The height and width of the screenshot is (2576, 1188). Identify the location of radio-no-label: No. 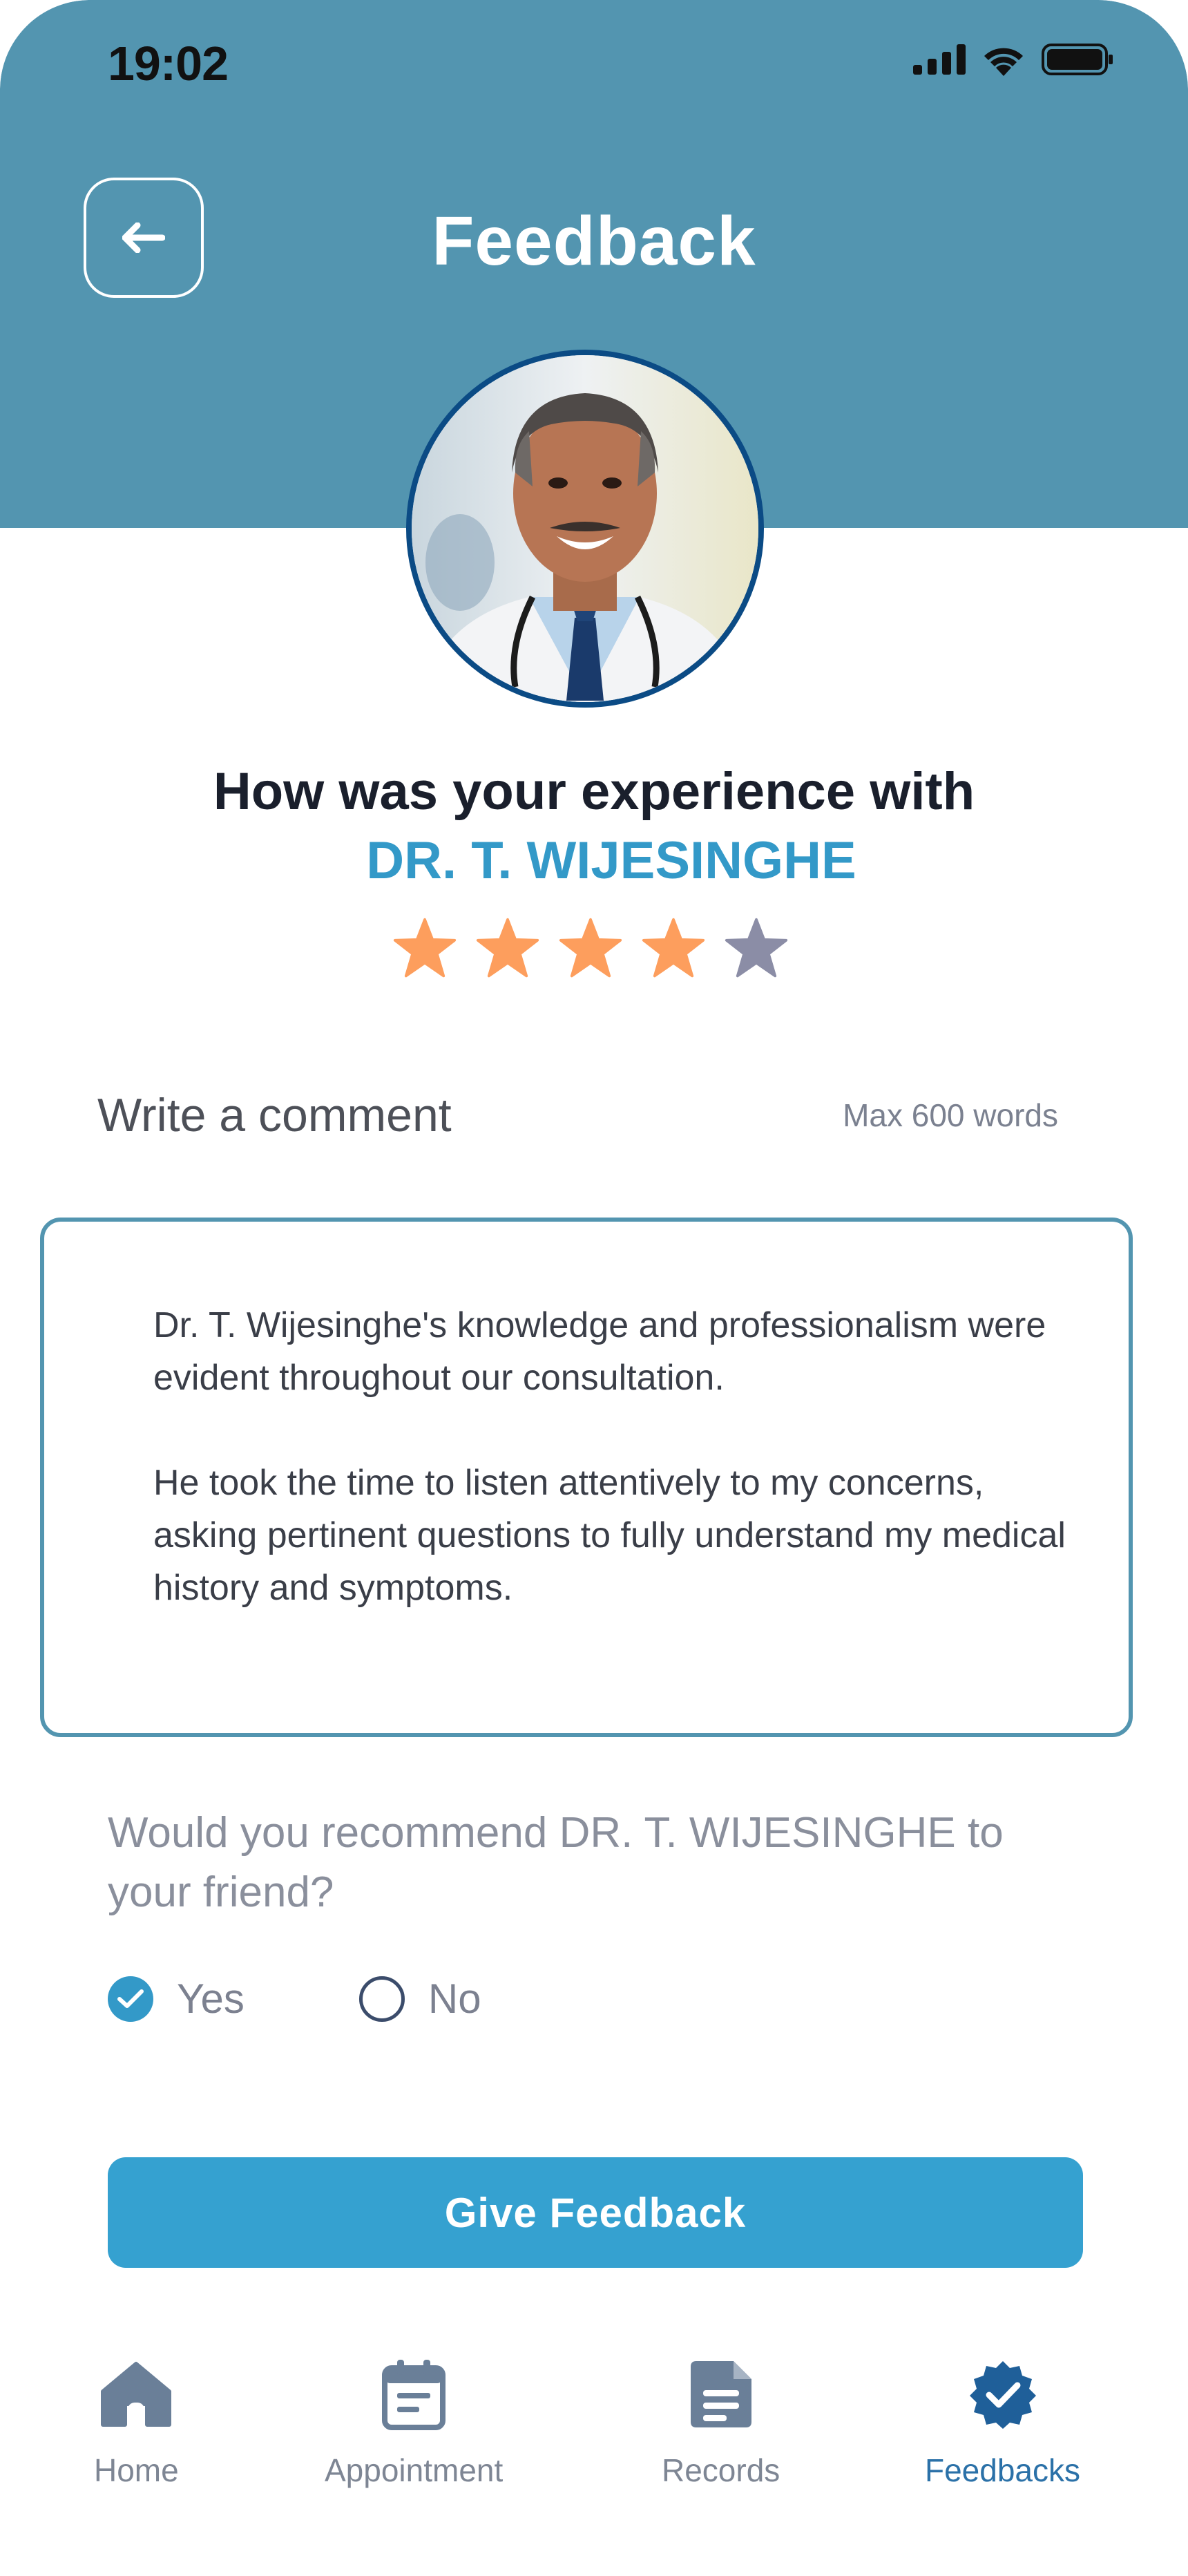
(455, 1999).